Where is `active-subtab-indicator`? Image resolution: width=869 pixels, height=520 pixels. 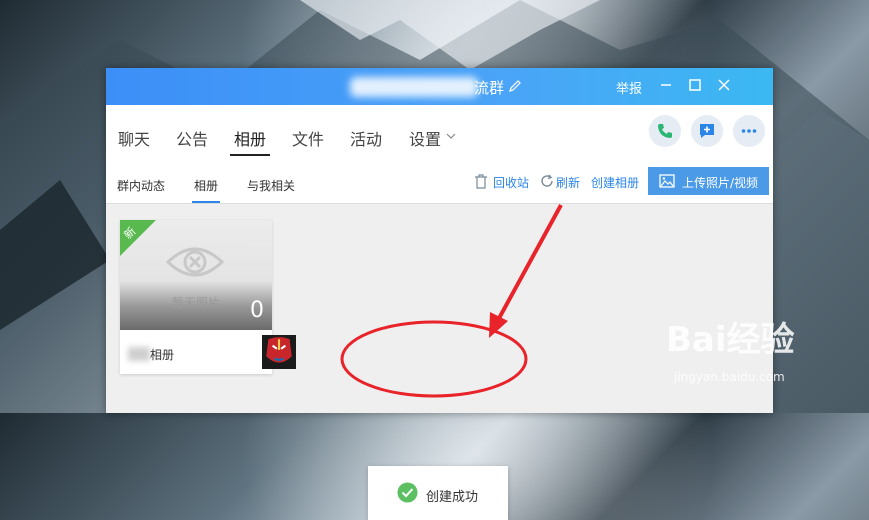
active-subtab-indicator is located at coordinates (206, 202).